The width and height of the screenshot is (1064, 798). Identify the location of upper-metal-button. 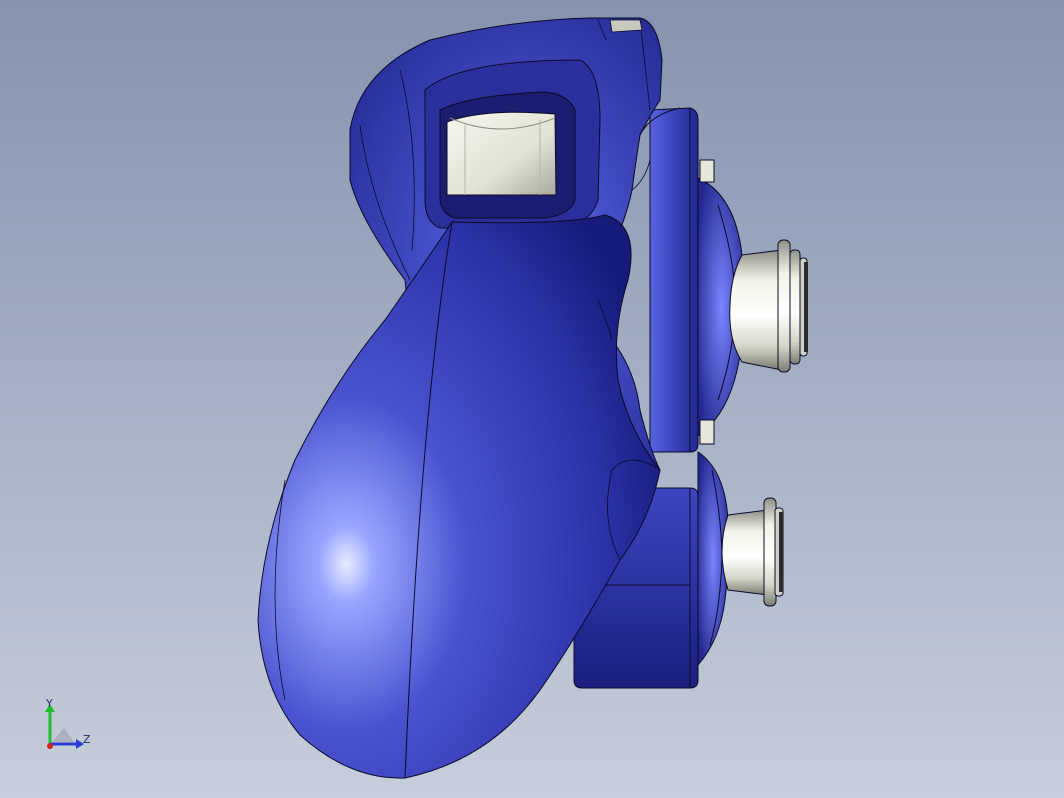
(768, 306).